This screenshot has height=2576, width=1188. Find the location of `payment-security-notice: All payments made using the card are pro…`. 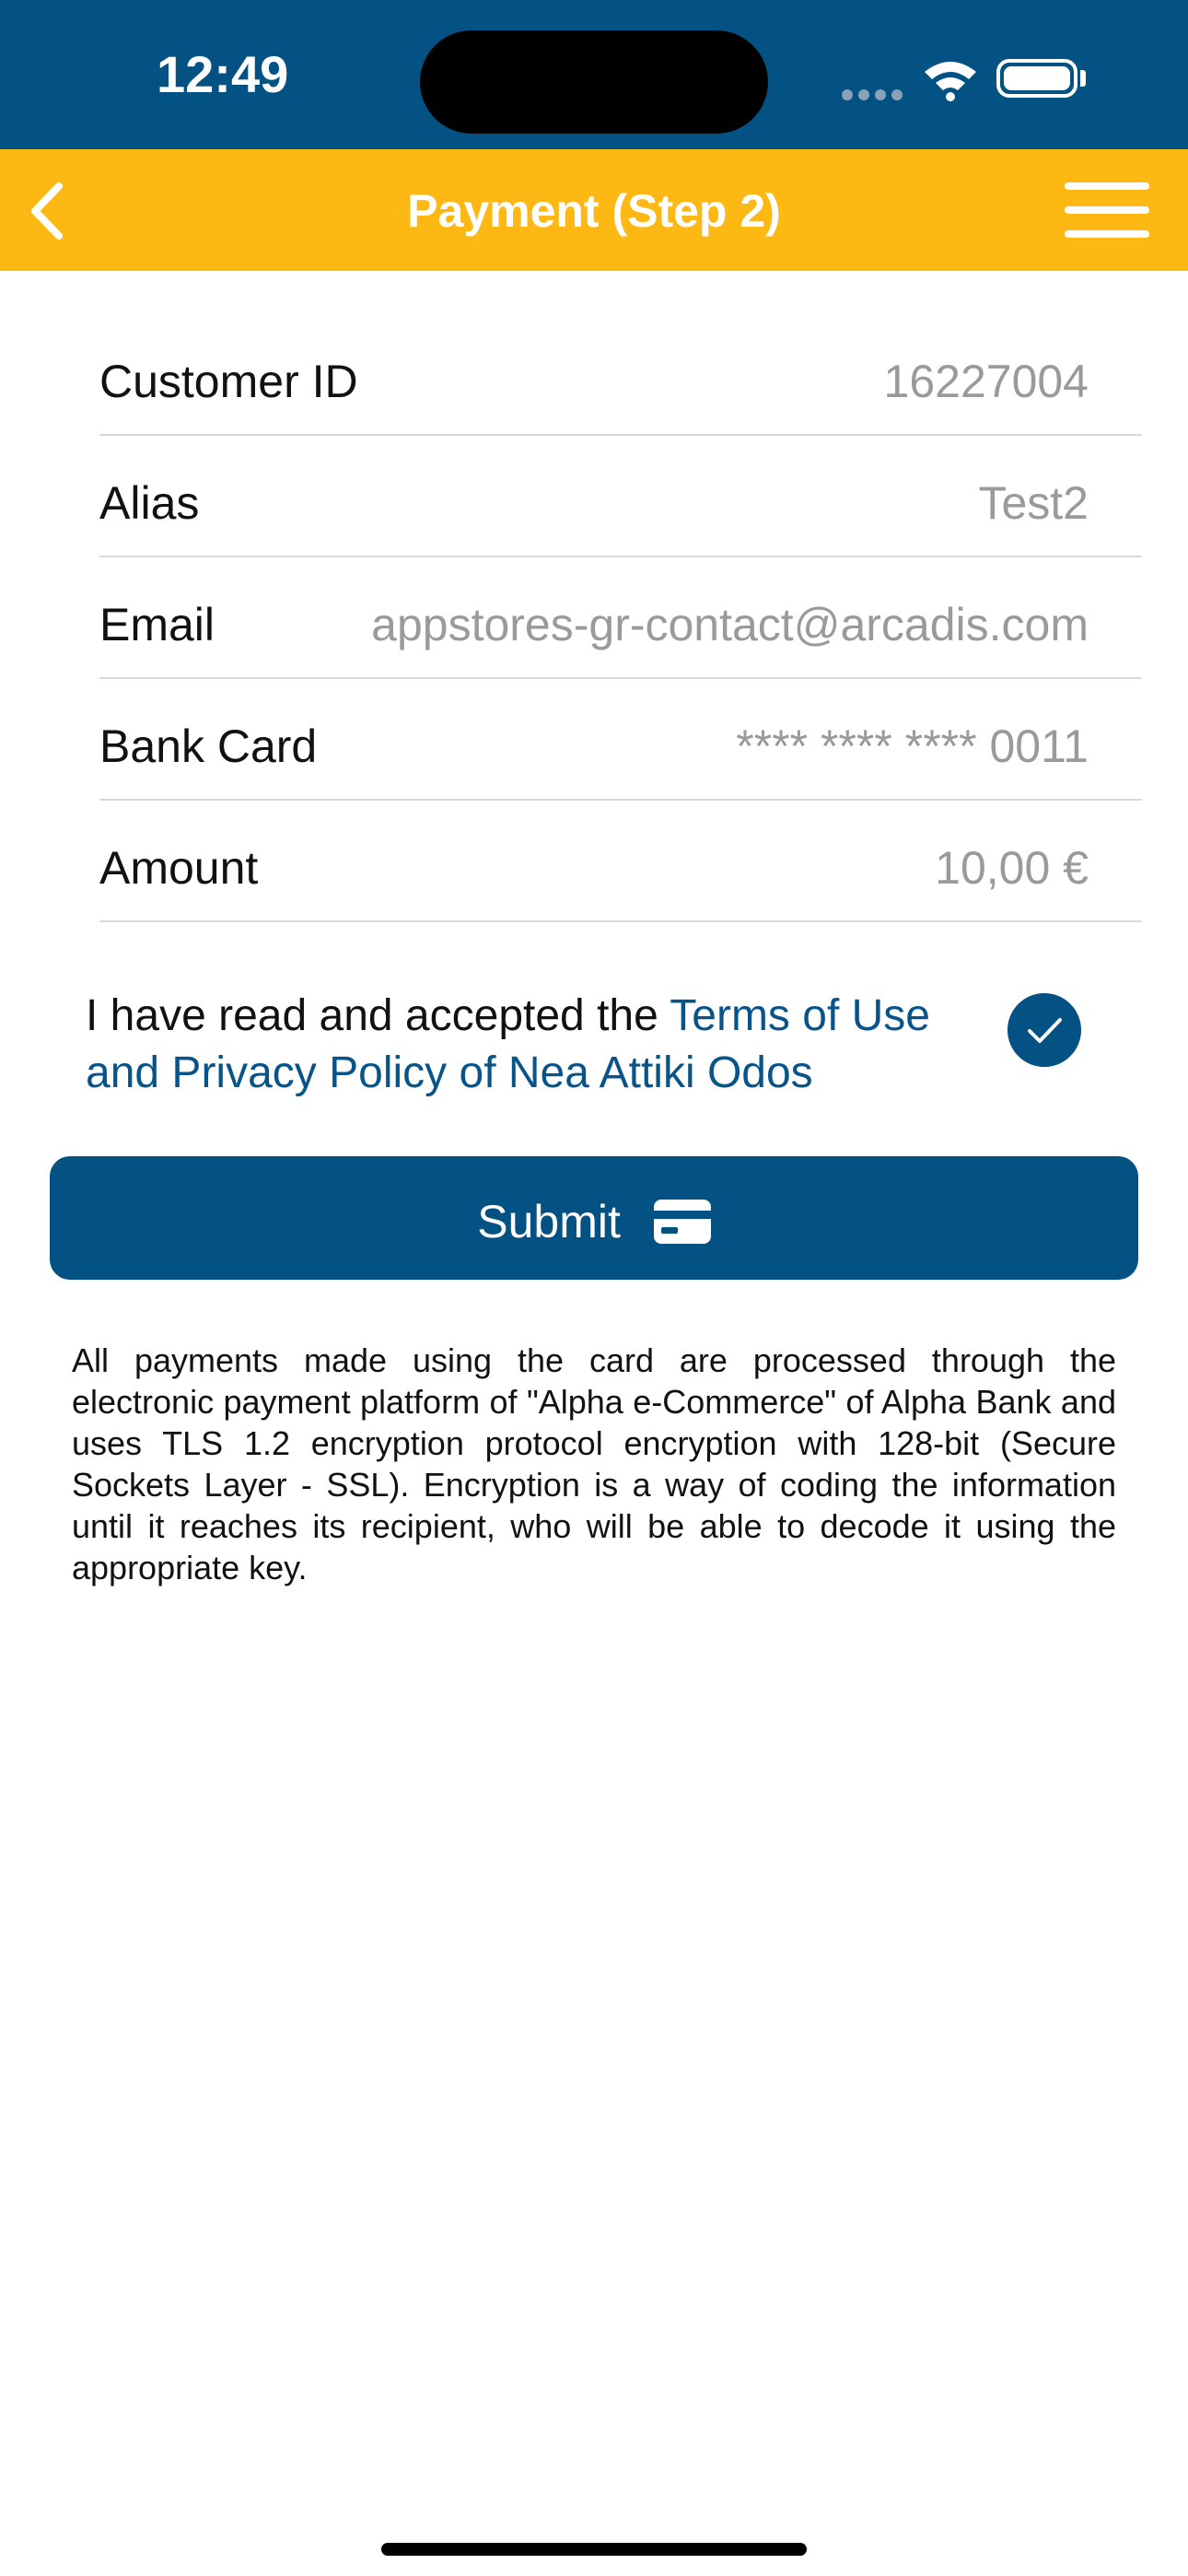

payment-security-notice: All payments made using the card are pro… is located at coordinates (594, 1464).